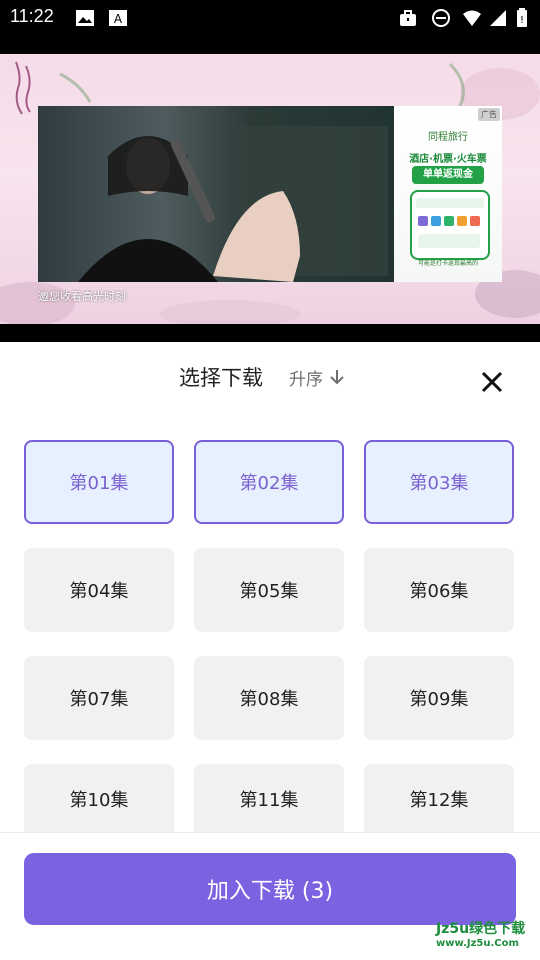 The height and width of the screenshot is (960, 540). What do you see at coordinates (32, 16) in the screenshot?
I see `status-time: 11:22` at bounding box center [32, 16].